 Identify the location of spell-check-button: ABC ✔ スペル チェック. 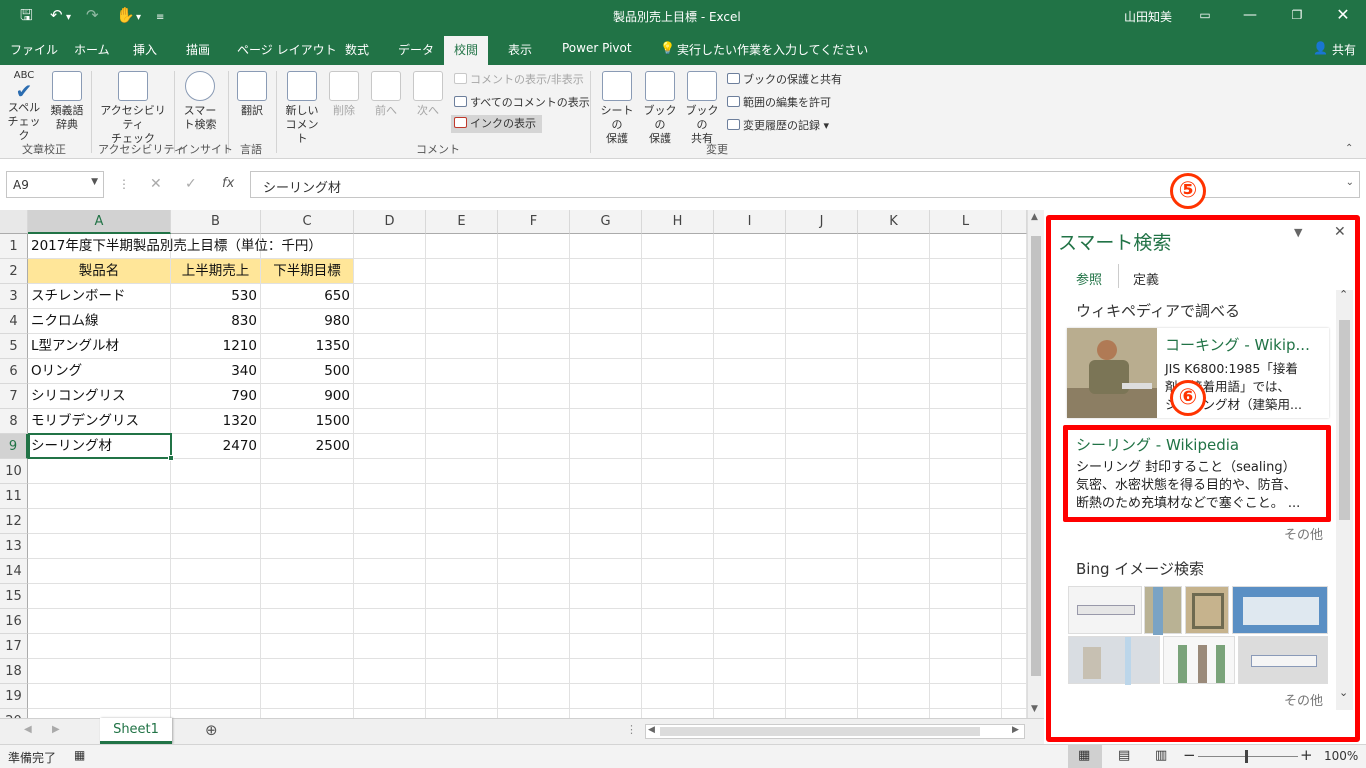
(24, 107).